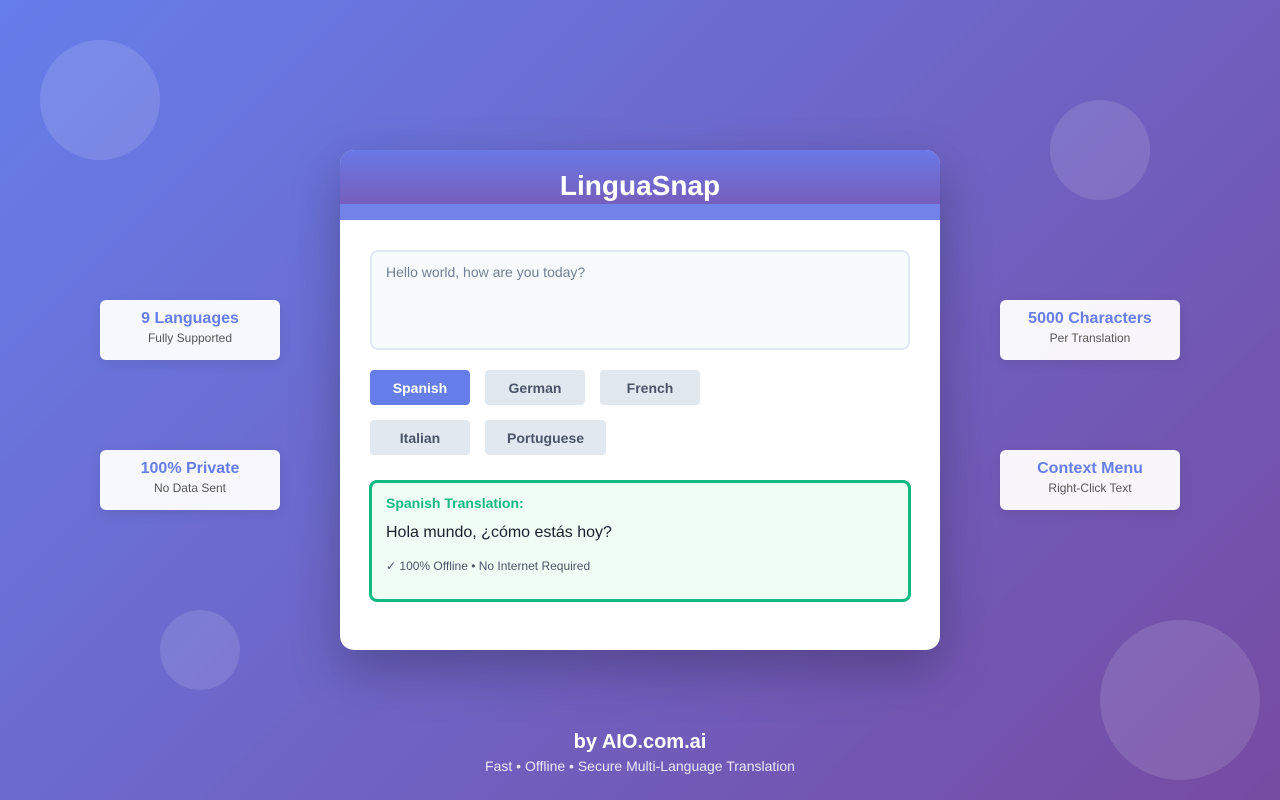 Image resolution: width=1280 pixels, height=800 pixels. I want to click on language-button-italian: Italian, so click(420, 437).